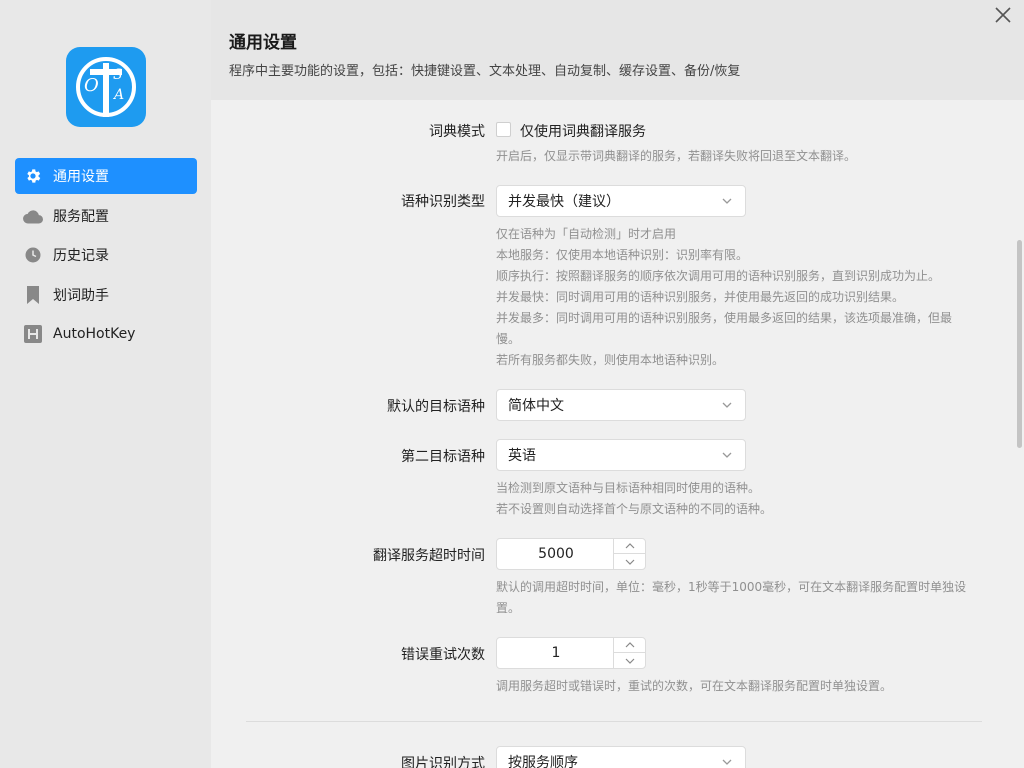 This screenshot has width=1024, height=768. Describe the element at coordinates (443, 762) in the screenshot. I see `ocr-mode-label: 图片识别方式` at that location.